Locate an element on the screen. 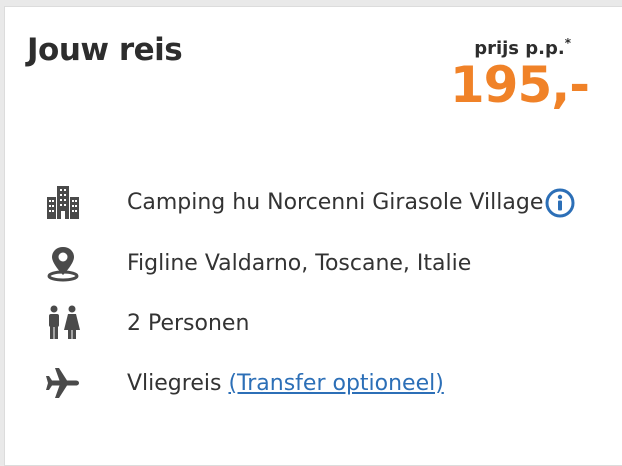 The width and height of the screenshot is (622, 466). location-text: Figline Valdarno, Toscane, Italie is located at coordinates (299, 263).